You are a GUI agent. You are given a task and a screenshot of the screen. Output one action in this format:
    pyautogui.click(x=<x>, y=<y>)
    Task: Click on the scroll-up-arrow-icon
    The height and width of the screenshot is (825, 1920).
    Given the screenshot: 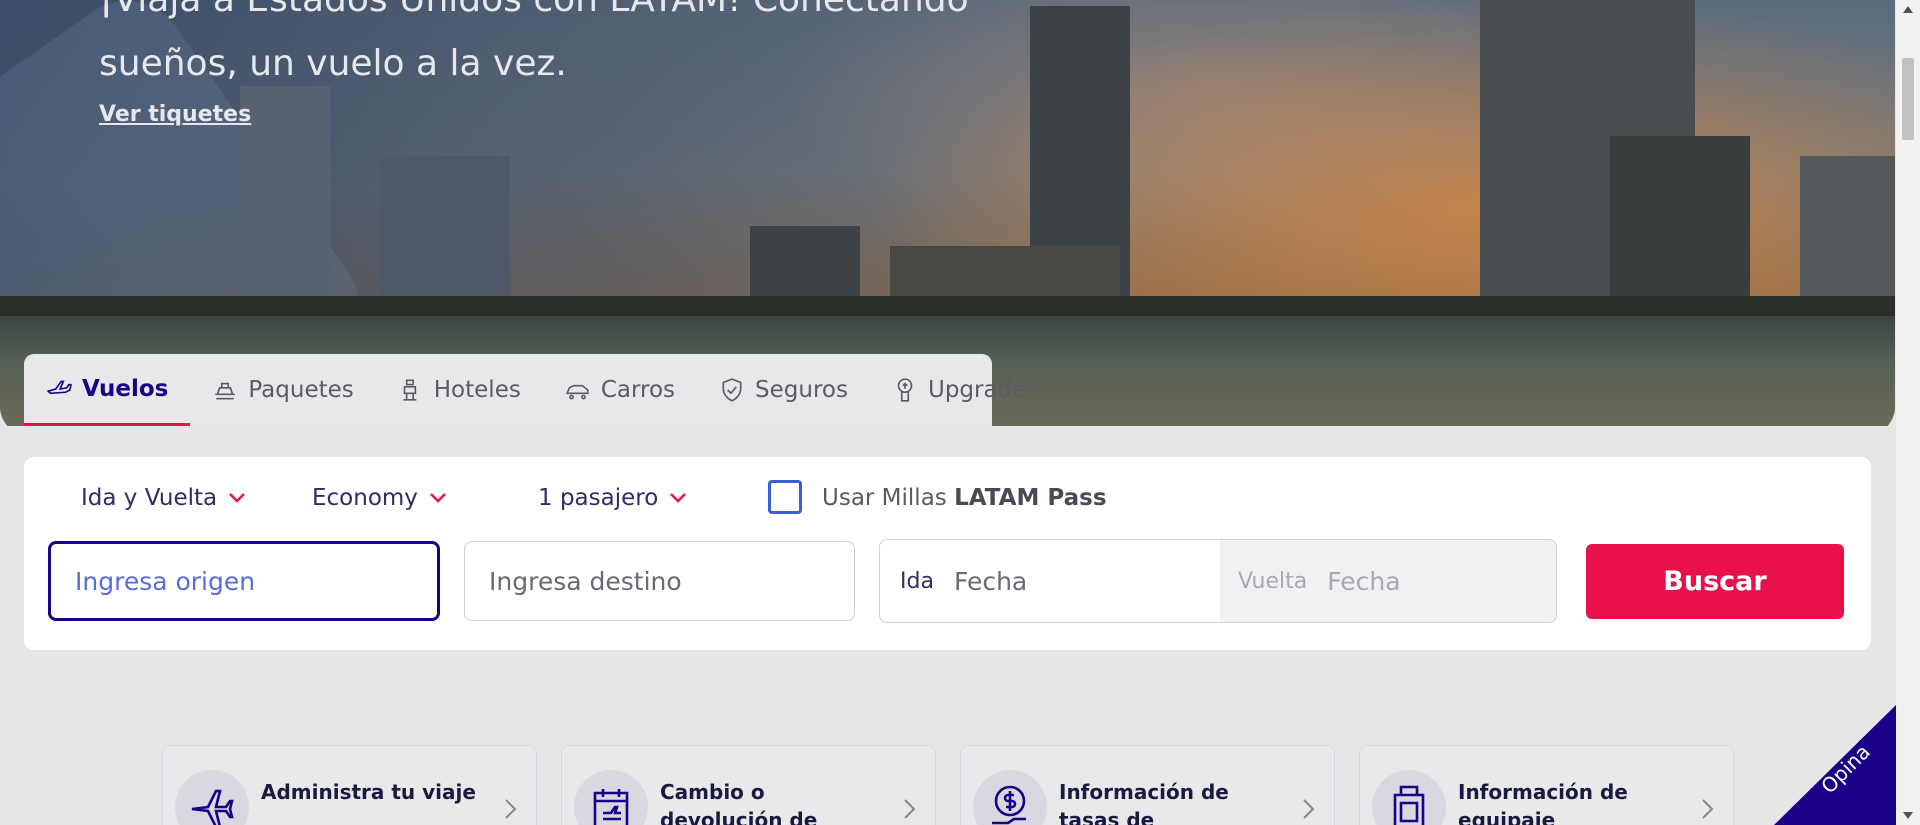 What is the action you would take?
    pyautogui.click(x=1908, y=9)
    